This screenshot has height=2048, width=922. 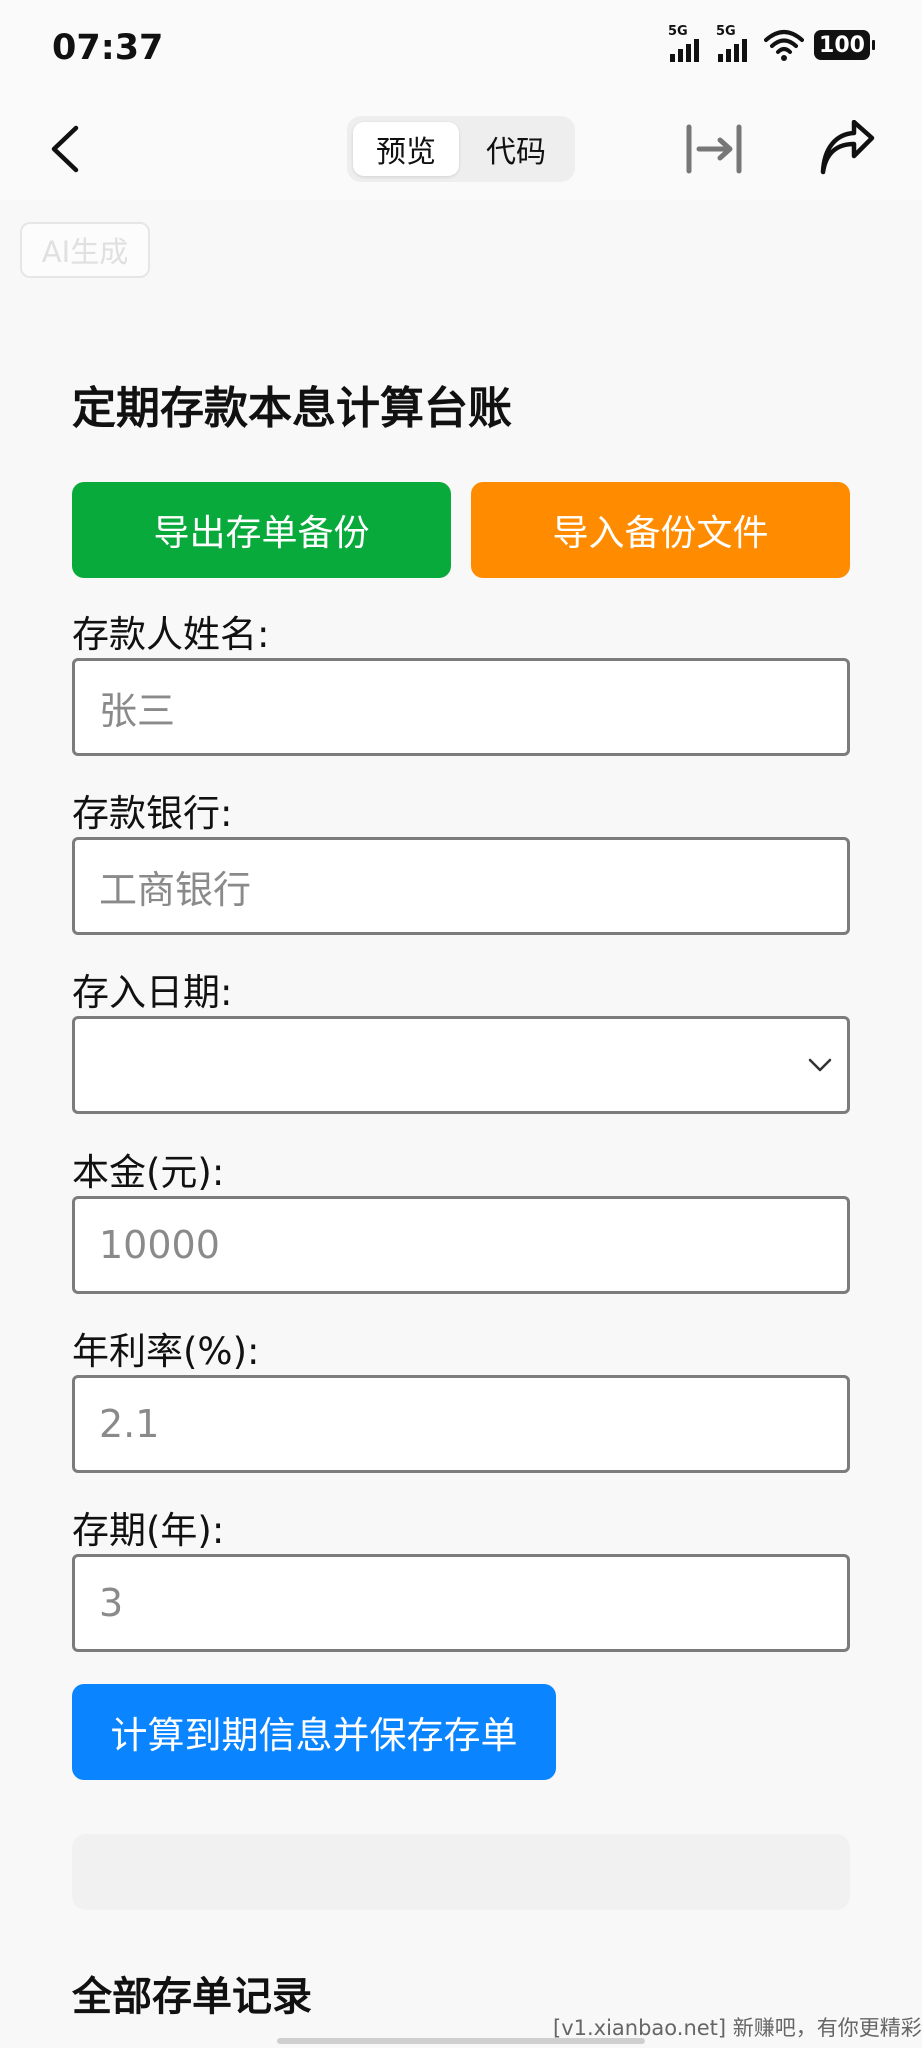 I want to click on calculate-save-button: 计算到期信息并保存存单, so click(x=314, y=1732).